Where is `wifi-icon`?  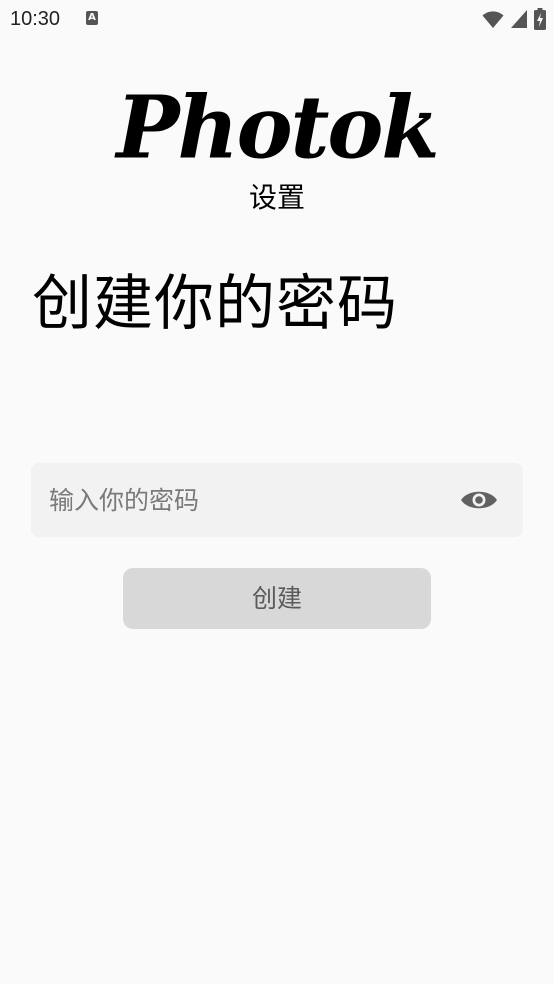 wifi-icon is located at coordinates (493, 19).